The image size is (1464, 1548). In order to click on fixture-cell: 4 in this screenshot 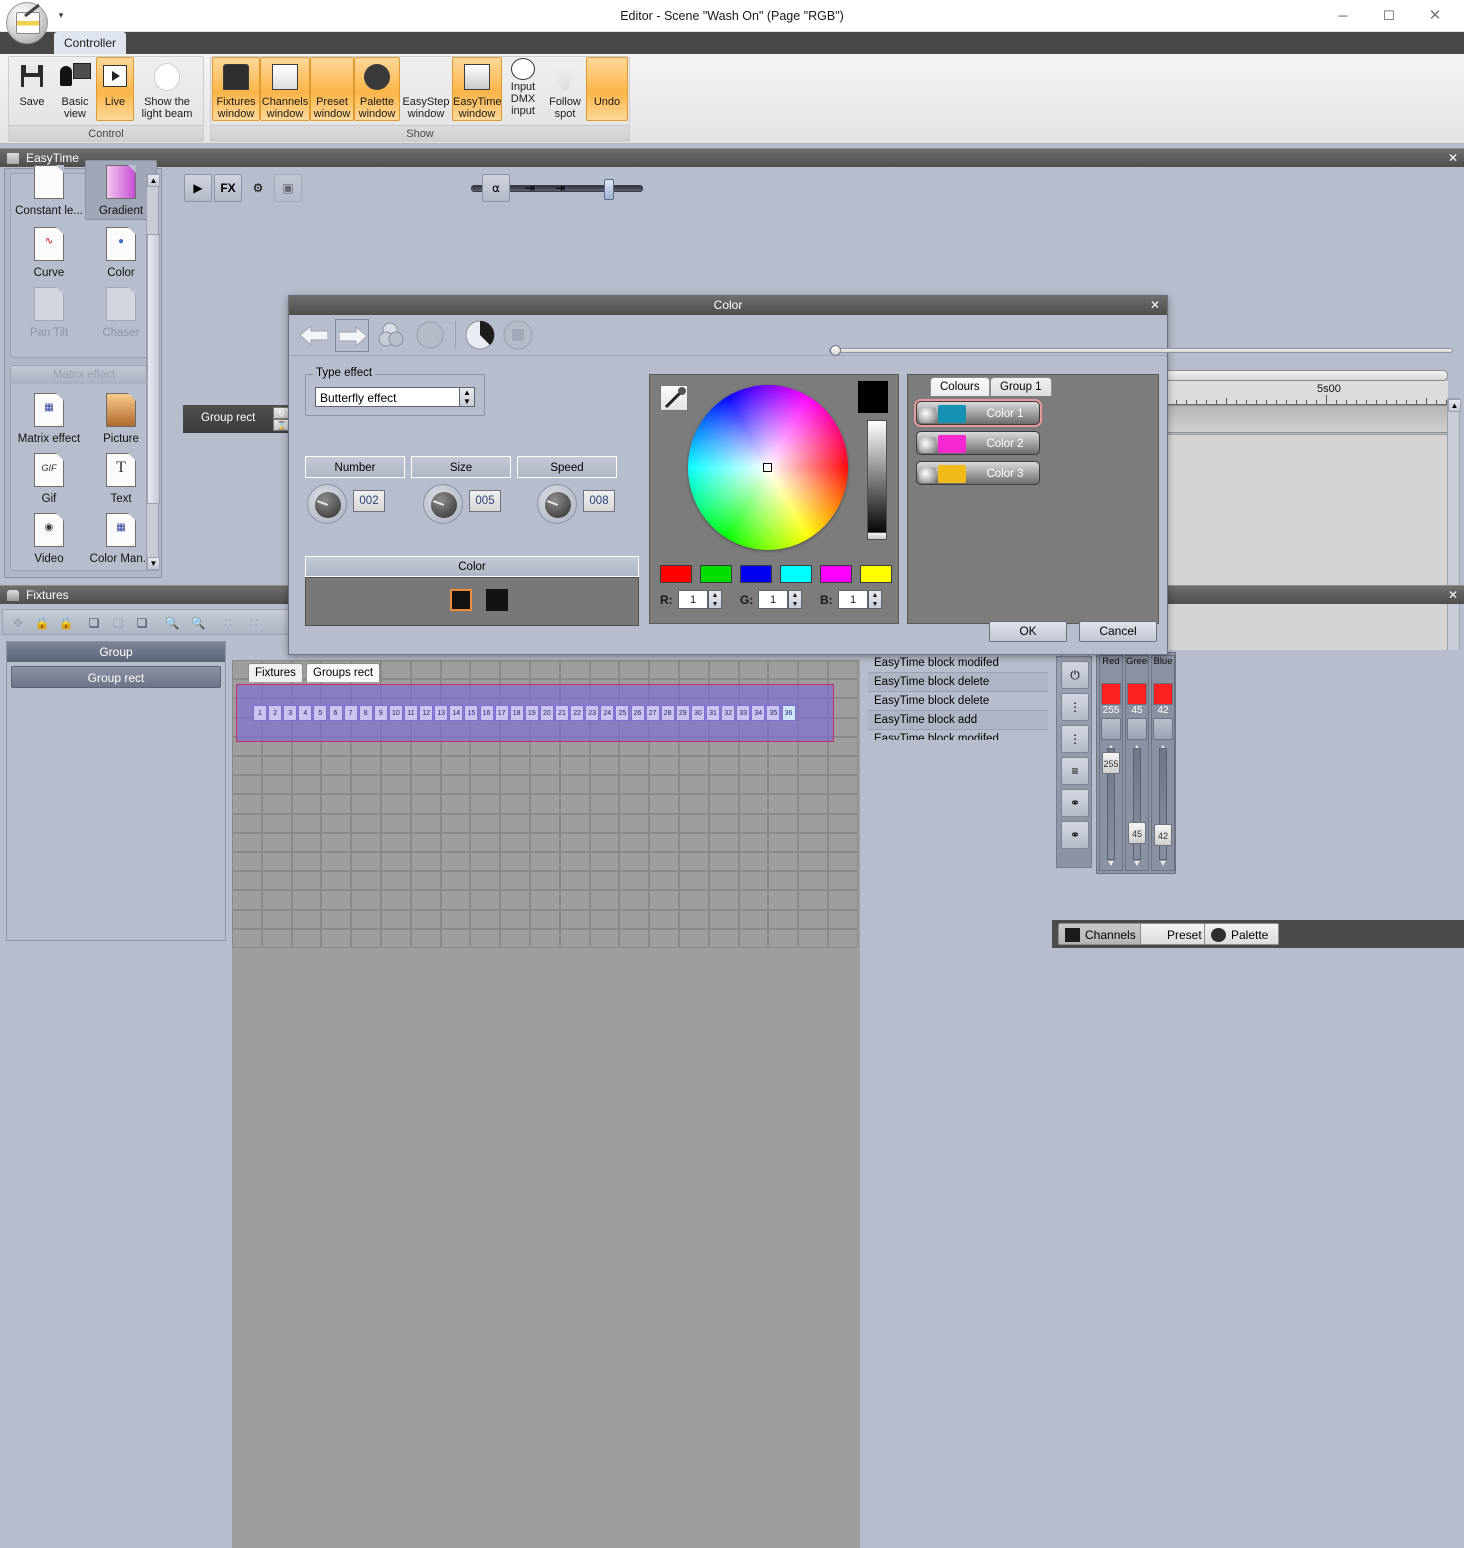, I will do `click(305, 713)`.